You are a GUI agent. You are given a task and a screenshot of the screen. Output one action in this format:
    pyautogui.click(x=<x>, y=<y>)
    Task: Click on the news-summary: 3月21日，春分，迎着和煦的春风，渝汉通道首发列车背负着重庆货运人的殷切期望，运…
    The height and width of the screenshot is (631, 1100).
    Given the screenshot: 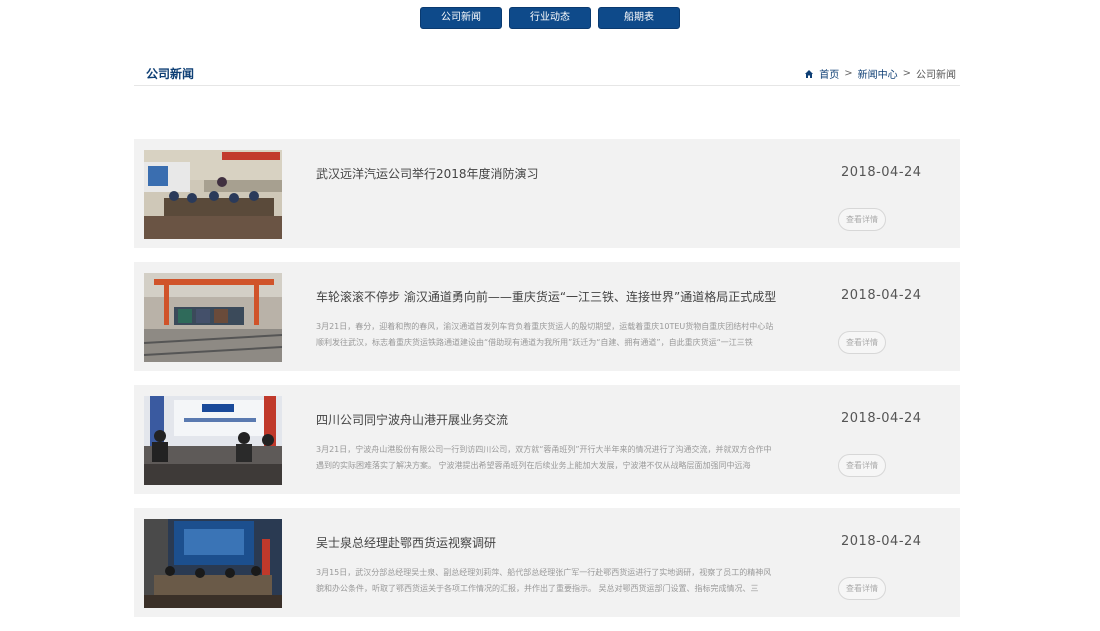 What is the action you would take?
    pyautogui.click(x=545, y=334)
    